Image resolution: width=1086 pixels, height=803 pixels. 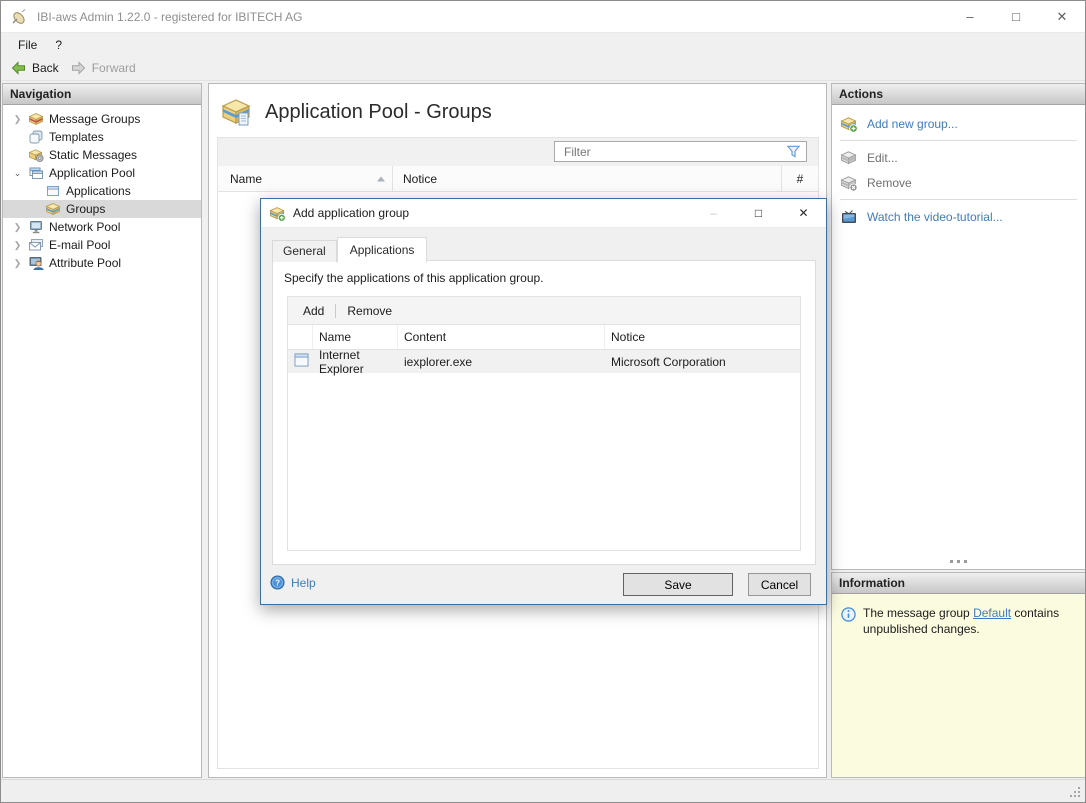 I want to click on tree-label: Attribute Pool, so click(x=85, y=263).